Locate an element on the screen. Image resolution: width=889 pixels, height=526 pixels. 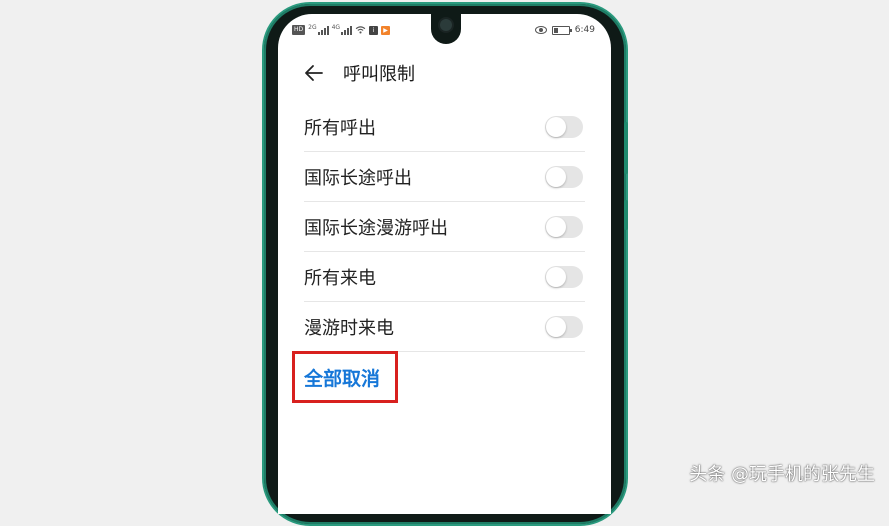
network-type-1: 2G is located at coordinates (312, 27).